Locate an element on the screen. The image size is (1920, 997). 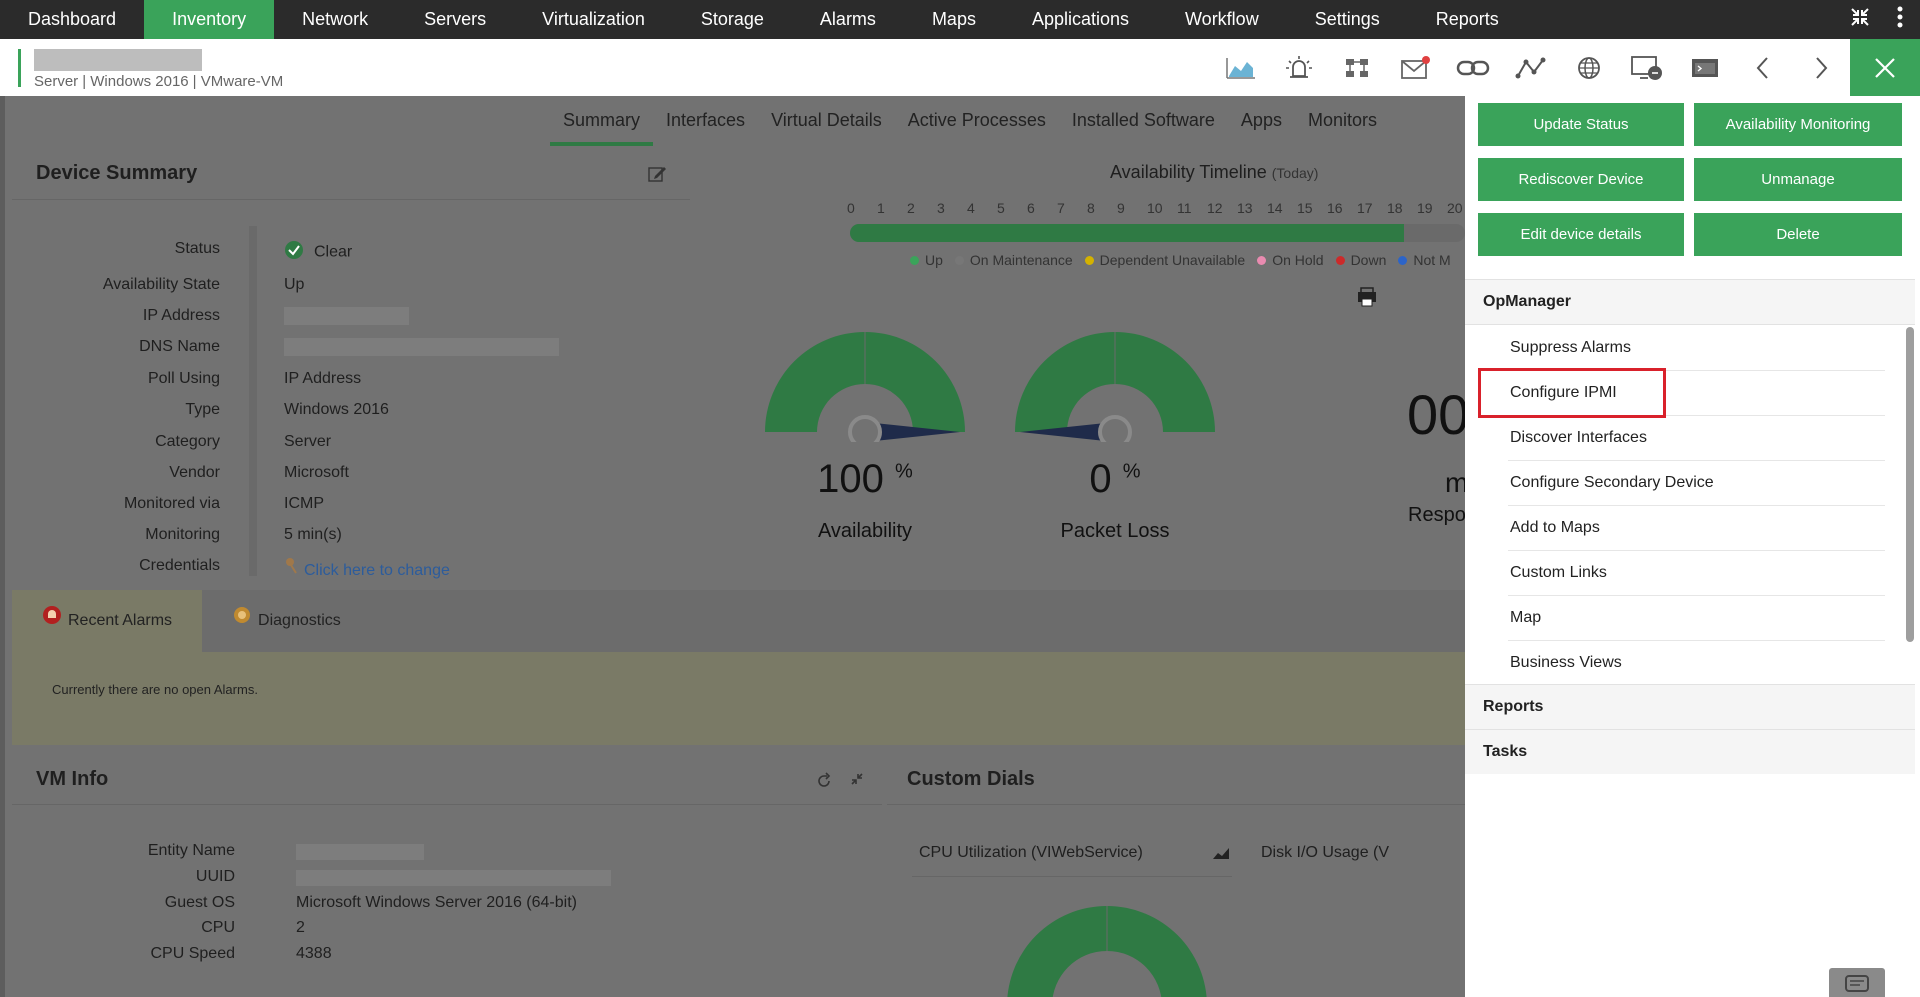
edit-device-details-button: Edit device details is located at coordinates (1581, 234).